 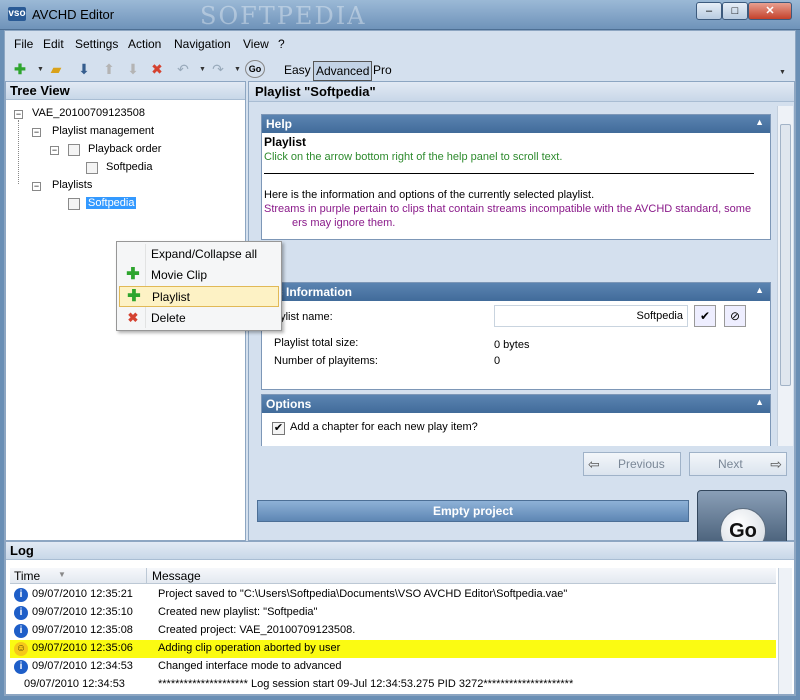 I want to click on options-header: Options ▲, so click(x=516, y=404).